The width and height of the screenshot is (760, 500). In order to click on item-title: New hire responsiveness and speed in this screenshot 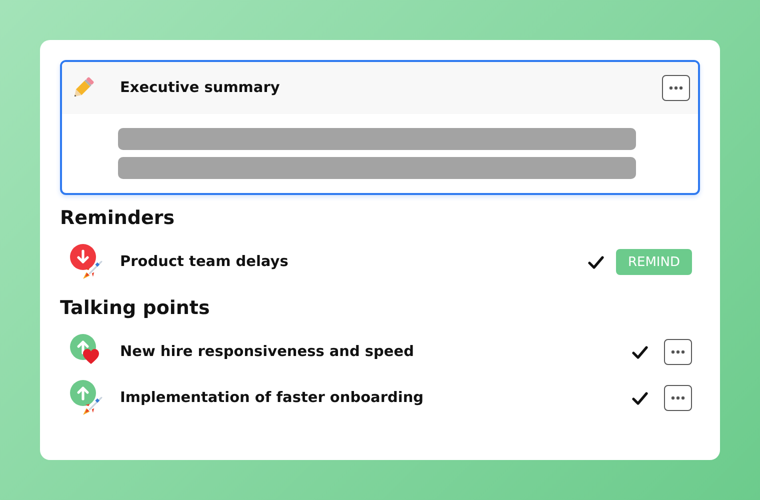, I will do `click(267, 352)`.